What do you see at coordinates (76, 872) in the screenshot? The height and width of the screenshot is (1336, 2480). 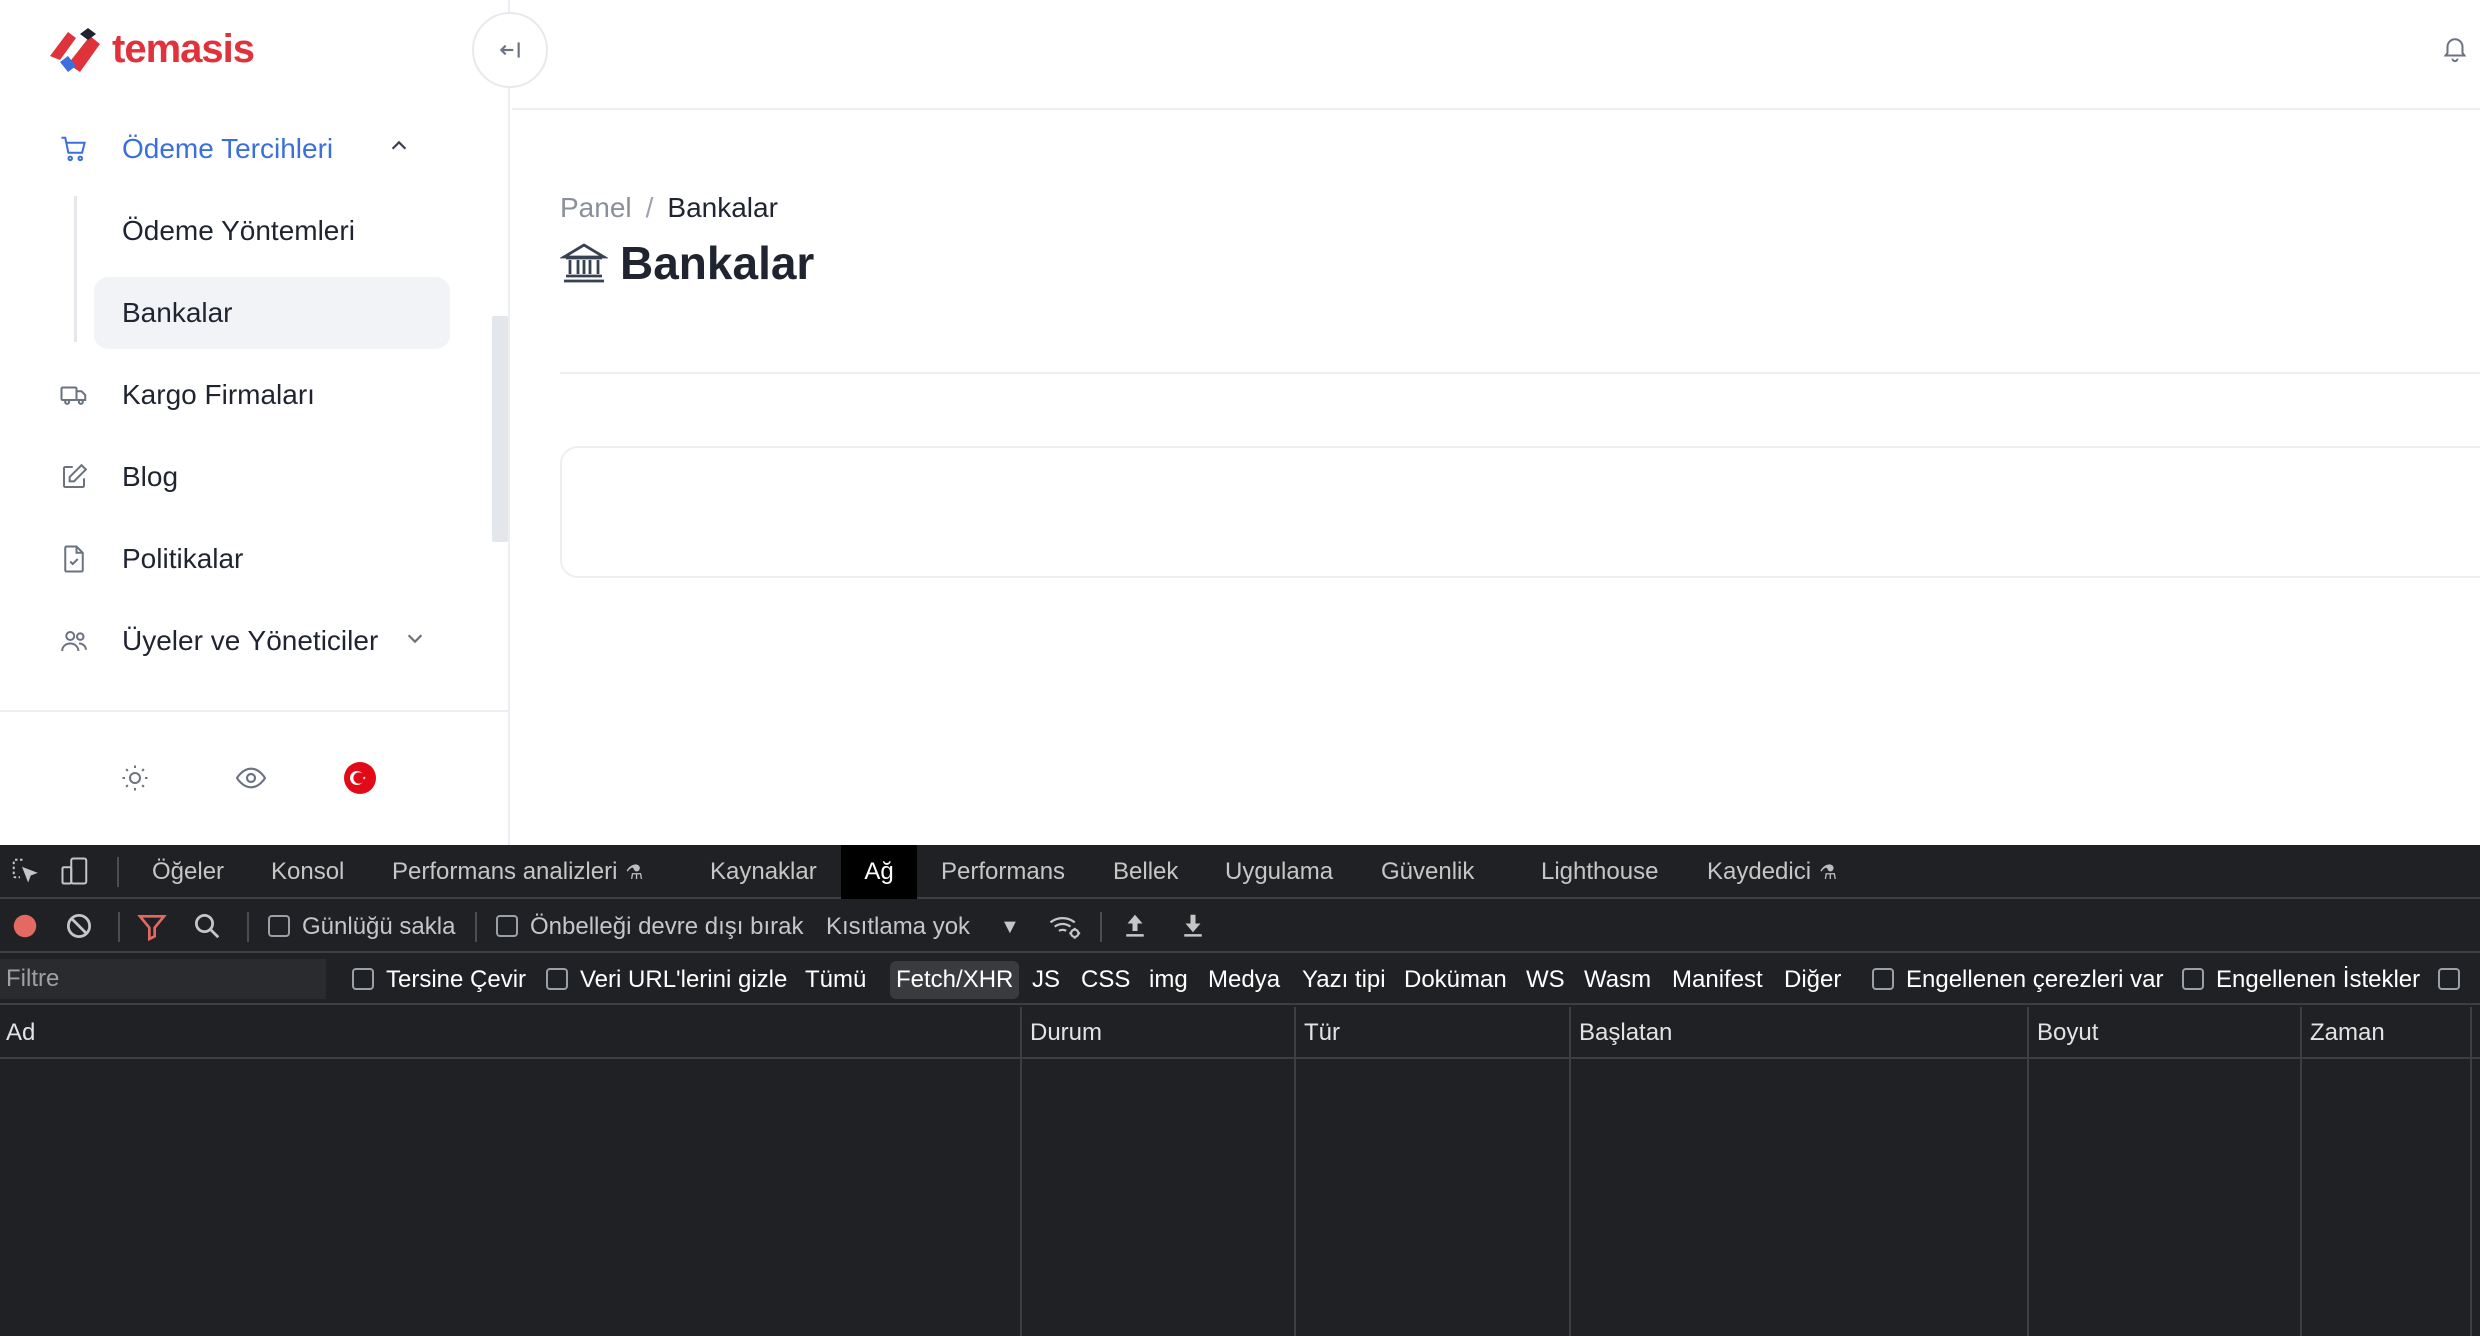 I see `device-toolbar-icon` at bounding box center [76, 872].